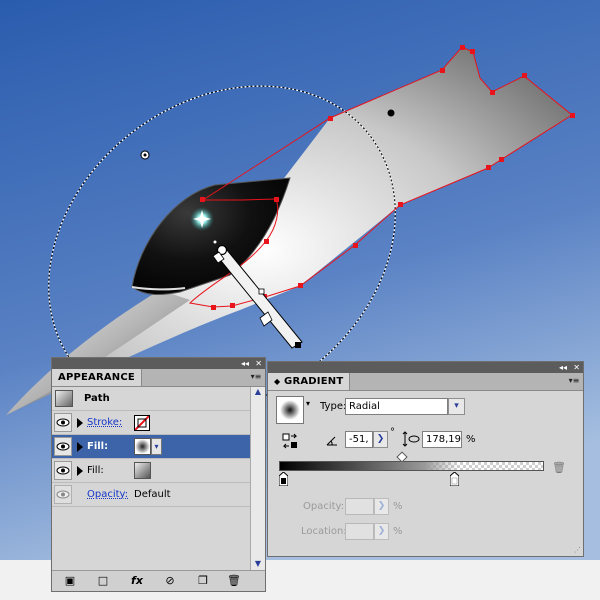 This screenshot has height=600, width=600. What do you see at coordinates (577, 550) in the screenshot?
I see `panel-resize-grip-icon: ⋰` at bounding box center [577, 550].